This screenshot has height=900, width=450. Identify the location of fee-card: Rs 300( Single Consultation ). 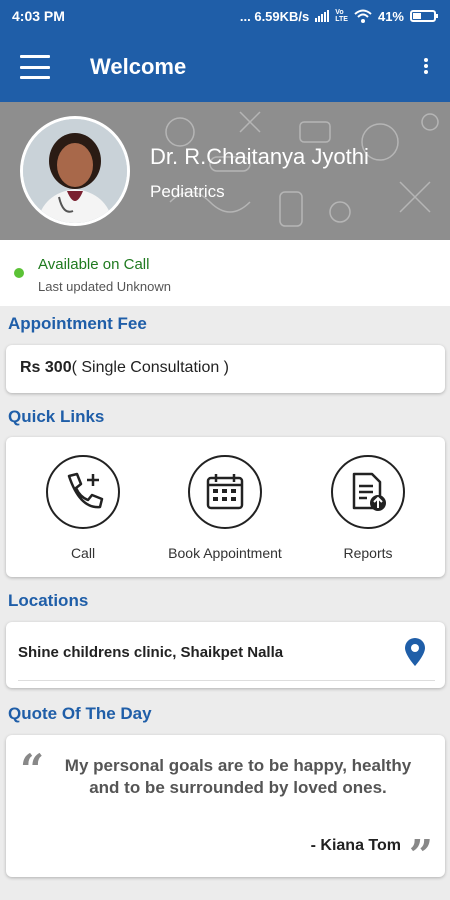
(225, 369).